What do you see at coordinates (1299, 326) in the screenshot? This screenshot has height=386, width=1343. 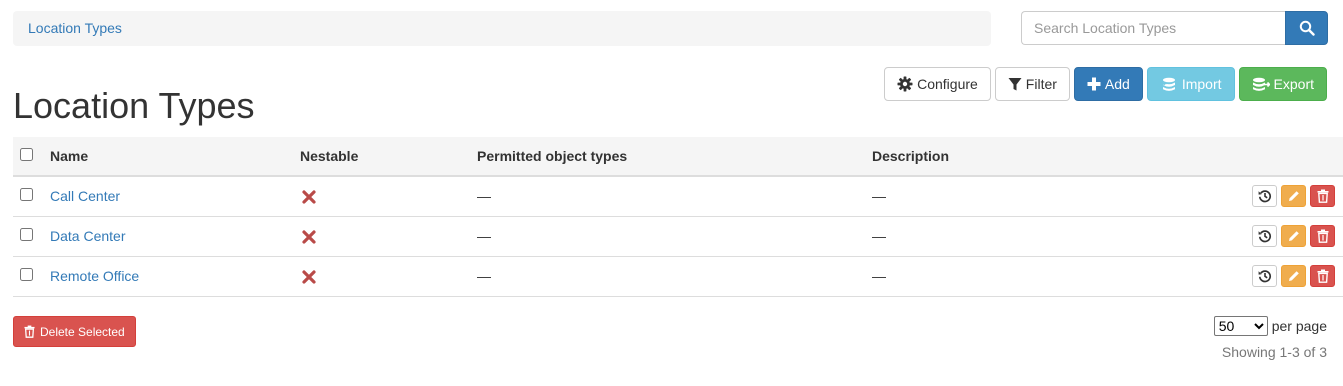 I see `per-page-label: per page` at bounding box center [1299, 326].